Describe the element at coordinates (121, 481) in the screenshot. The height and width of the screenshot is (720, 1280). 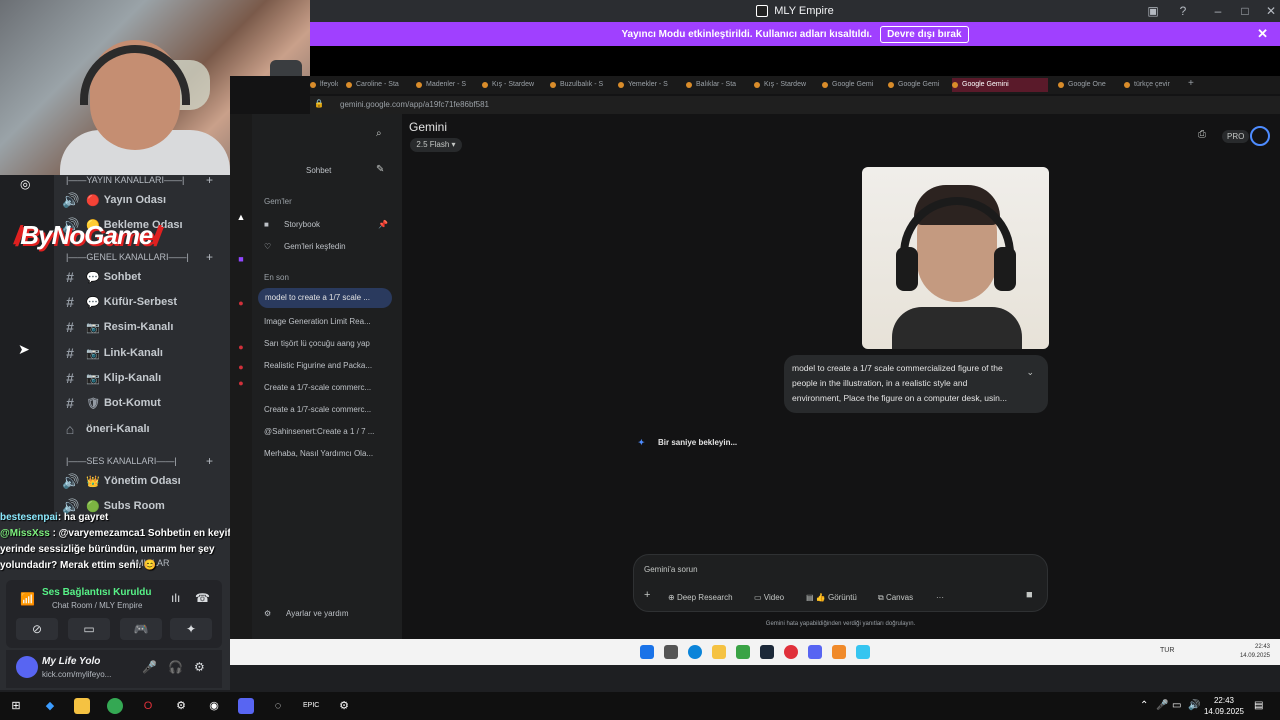
I see `channel-yonetim-odasi: 🔊 👑 Yönetim Odası` at that location.